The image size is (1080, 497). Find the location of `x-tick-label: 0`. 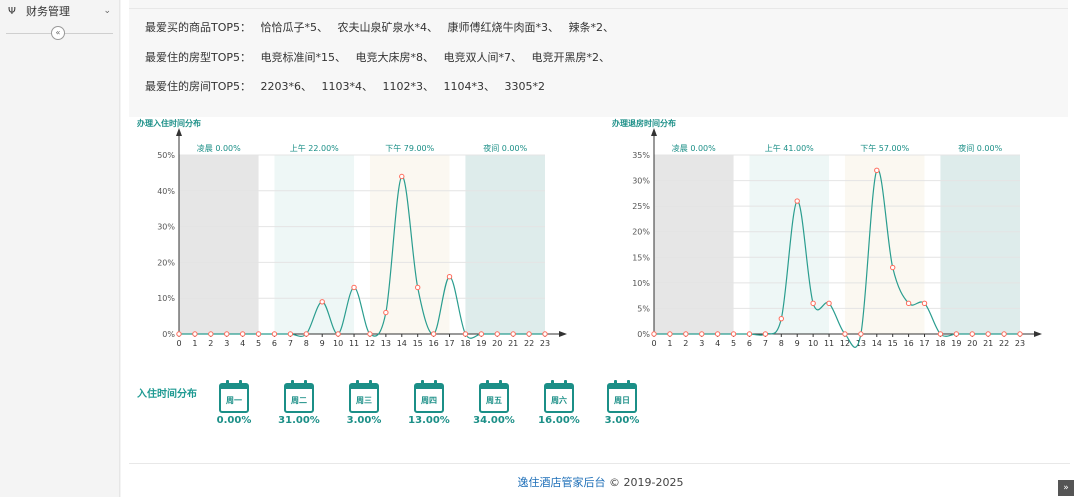

x-tick-label: 0 is located at coordinates (653, 343).